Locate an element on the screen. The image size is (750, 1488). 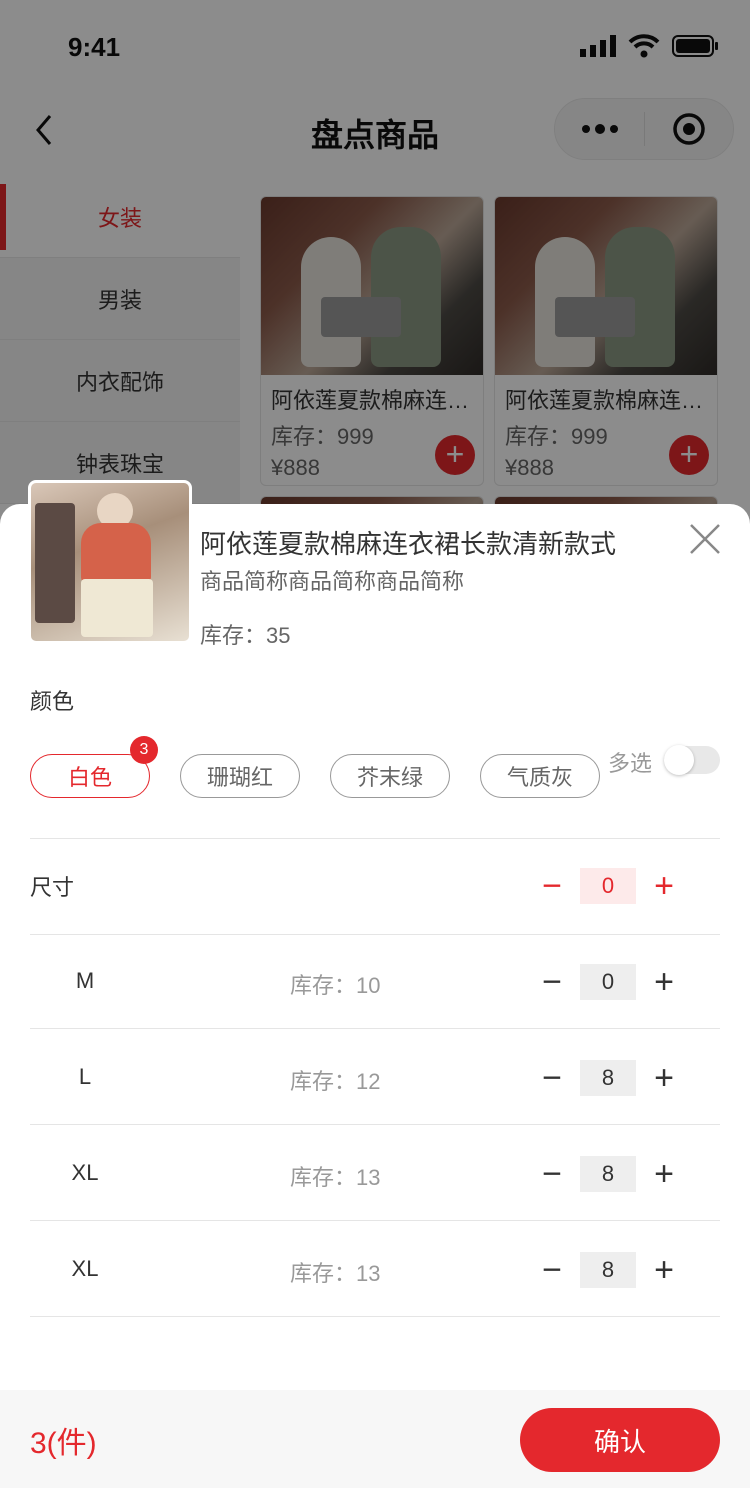
sheet-product-title: 阿依莲夏款棉麻连衣裙长款清新款式 is located at coordinates (408, 544).